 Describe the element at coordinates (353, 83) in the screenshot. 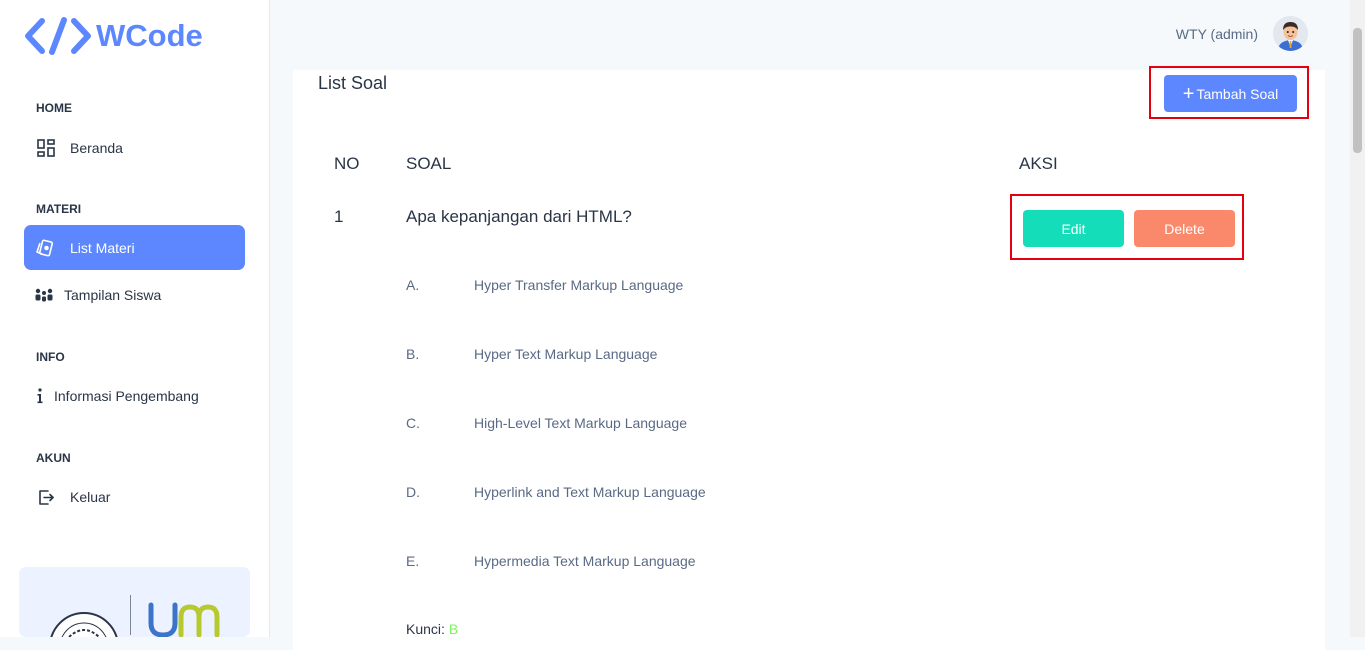

I see `page-title: List Soal` at that location.